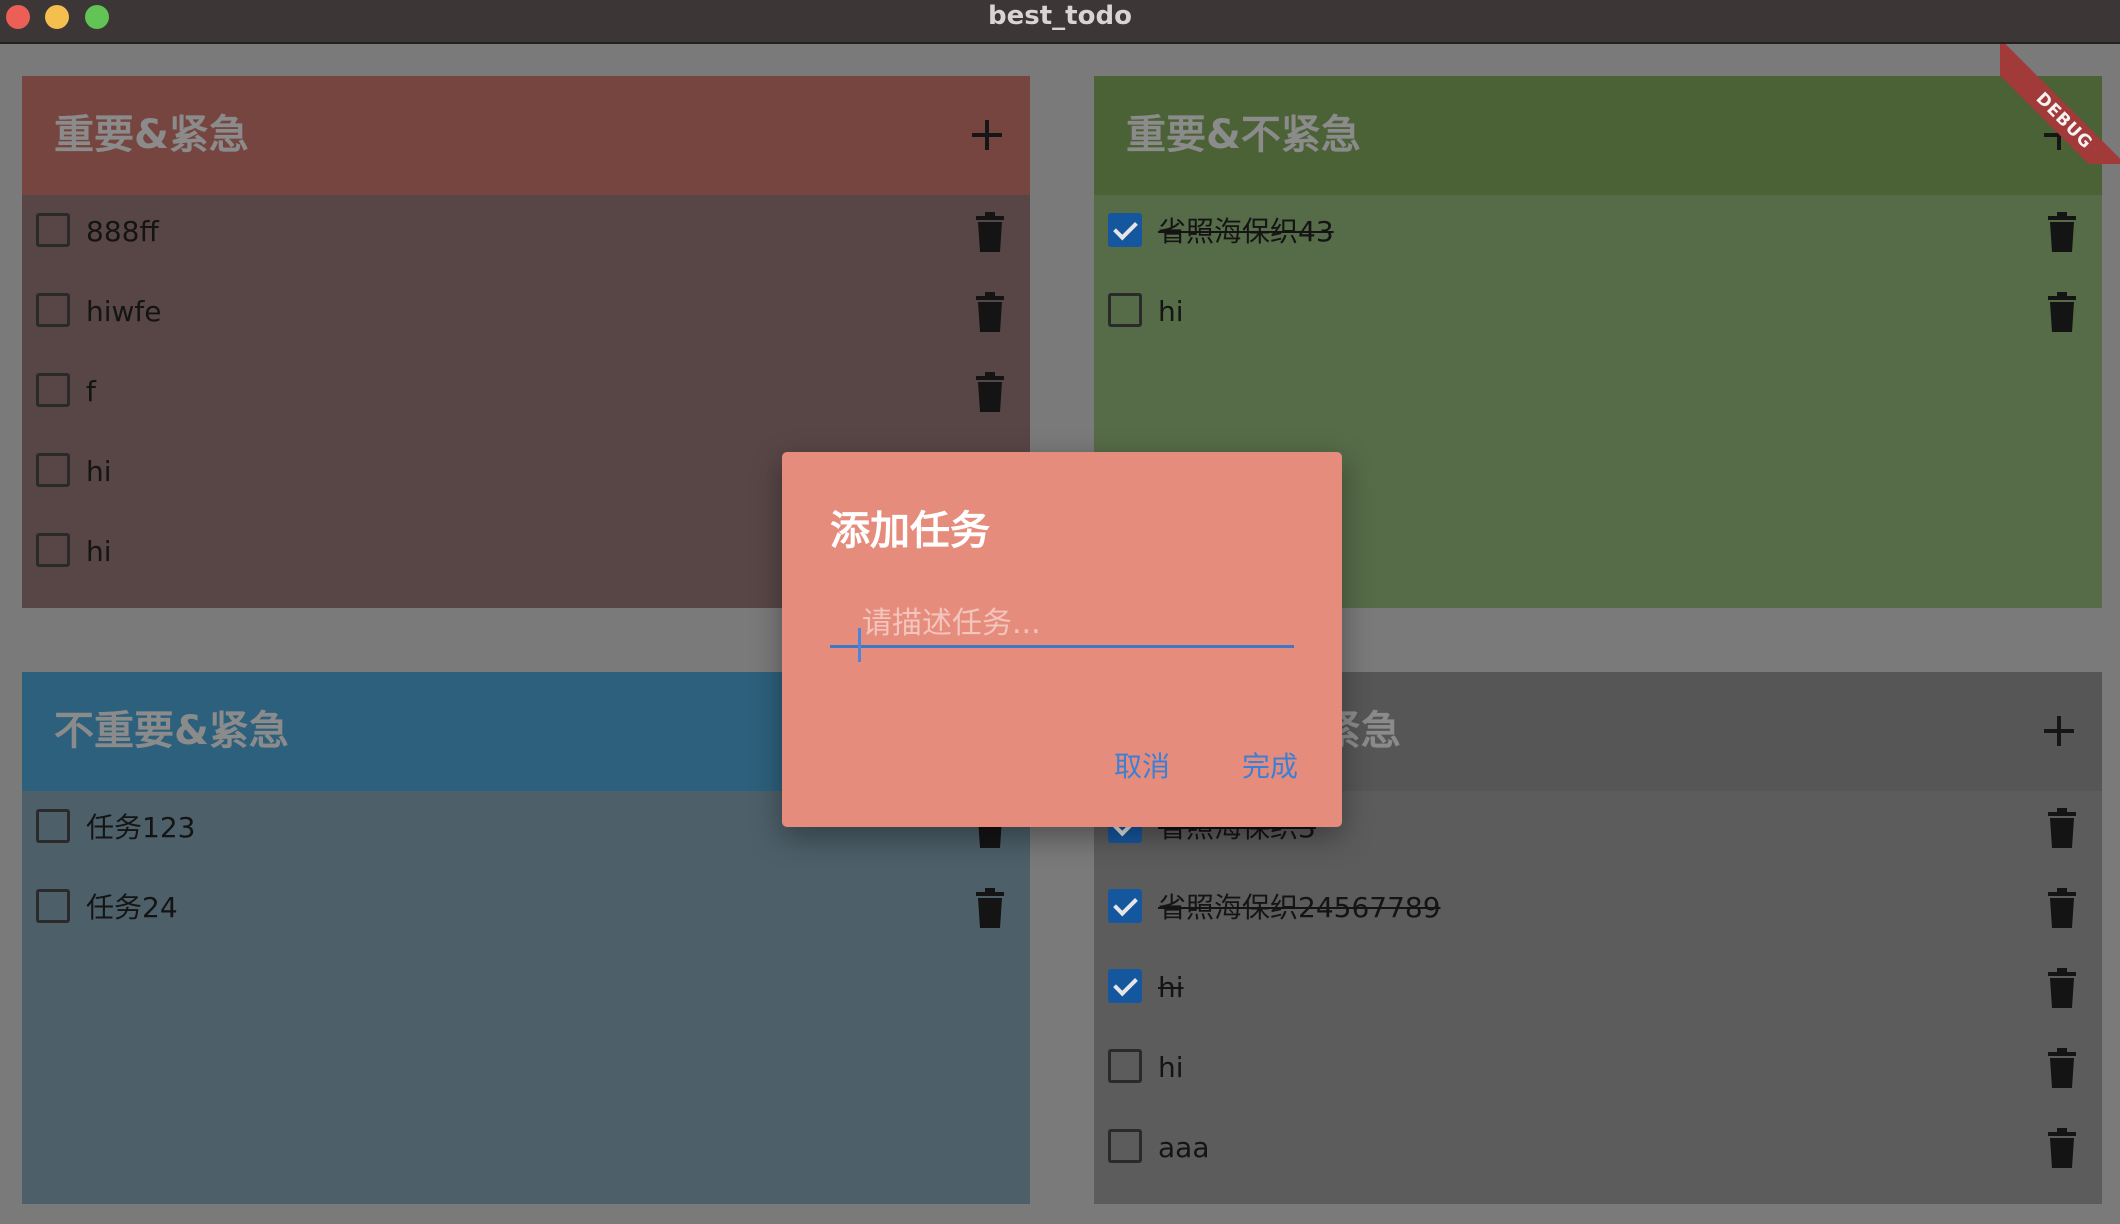 This screenshot has height=1224, width=2120. What do you see at coordinates (1270, 767) in the screenshot?
I see `confirm-button: 完成` at bounding box center [1270, 767].